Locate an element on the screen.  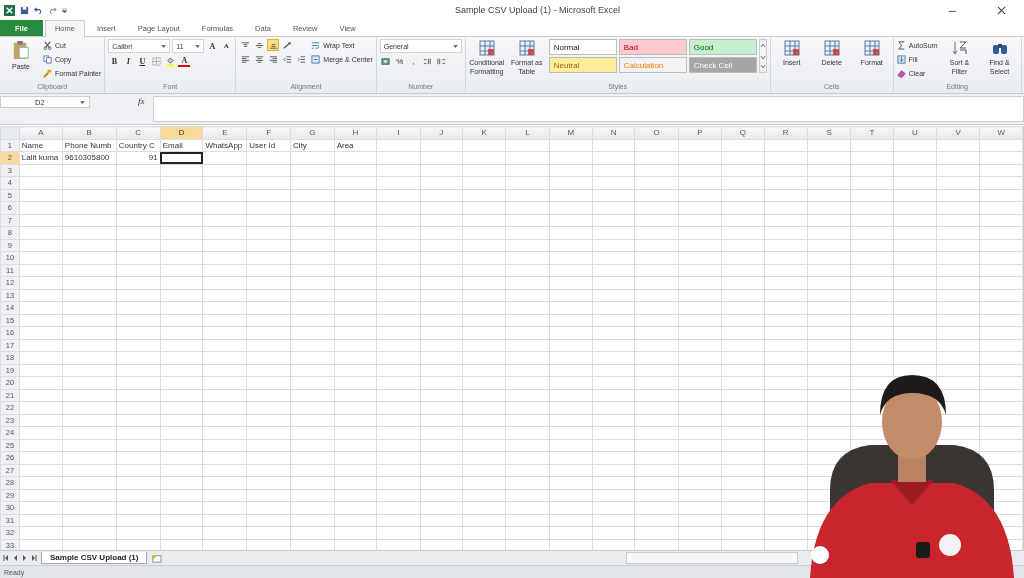
new-sheet-icon is located at coordinates (157, 558).